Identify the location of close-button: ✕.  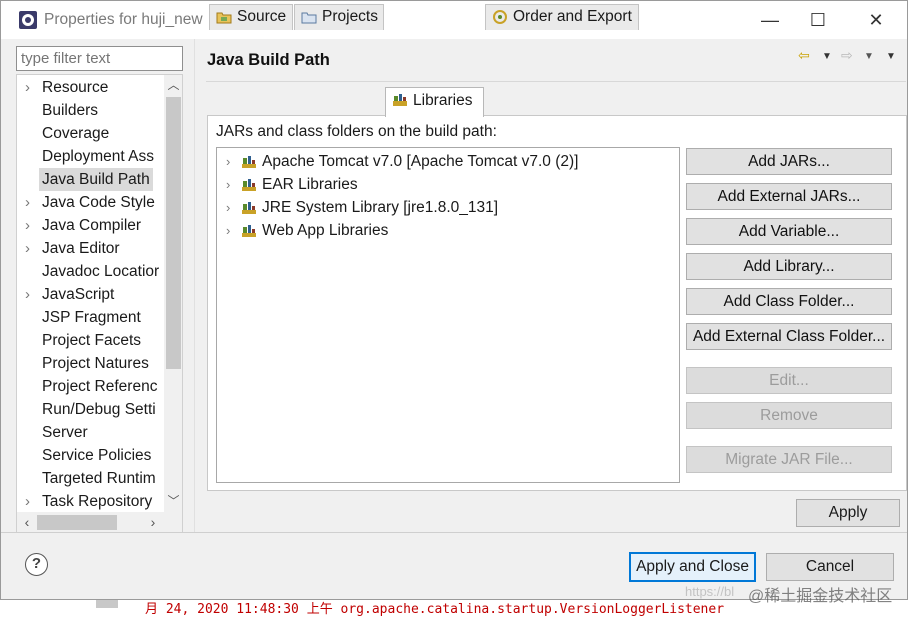
(876, 20).